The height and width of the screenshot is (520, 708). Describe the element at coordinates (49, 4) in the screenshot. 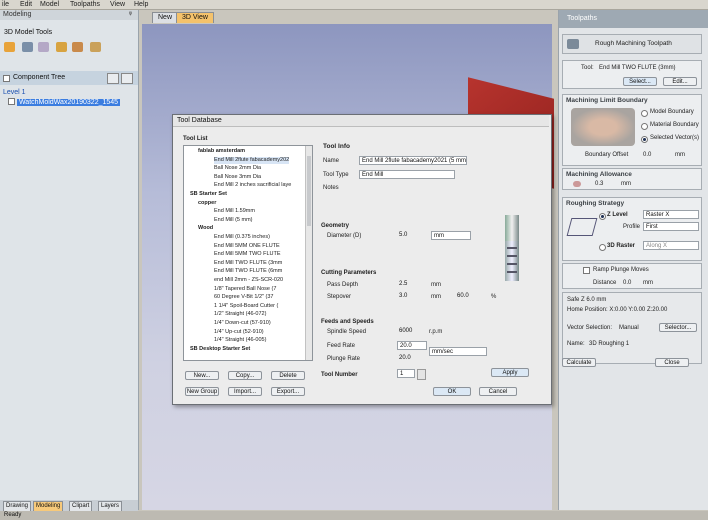

I see `menu-model: Model` at that location.